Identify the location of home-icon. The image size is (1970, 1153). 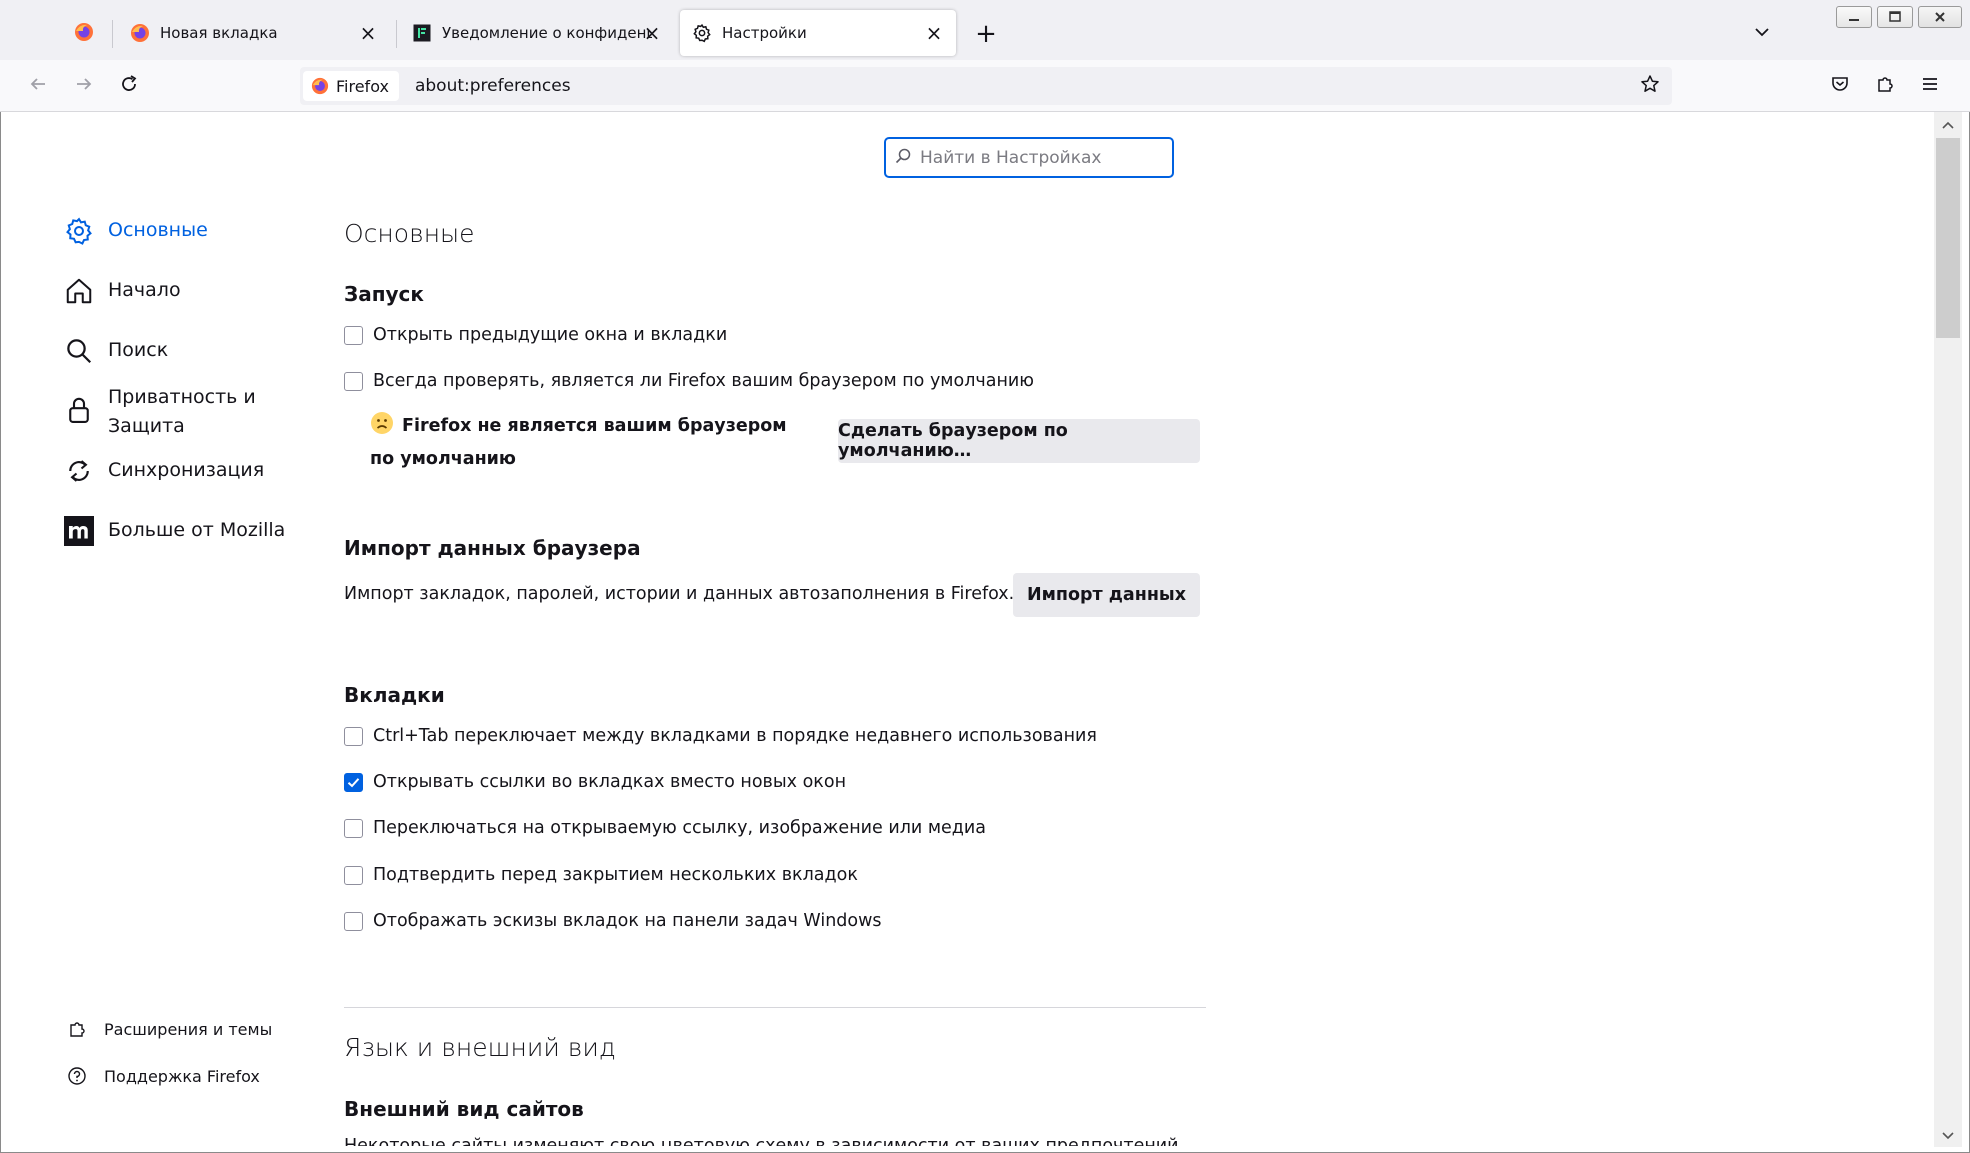
(79, 291).